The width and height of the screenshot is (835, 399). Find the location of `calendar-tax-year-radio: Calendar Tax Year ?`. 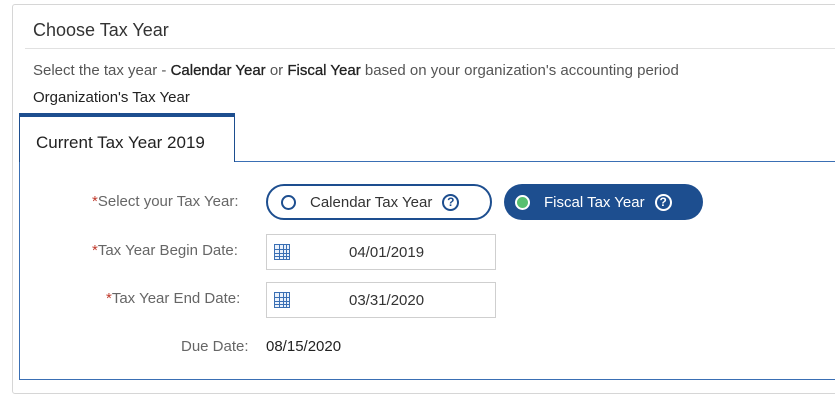

calendar-tax-year-radio: Calendar Tax Year ? is located at coordinates (379, 202).